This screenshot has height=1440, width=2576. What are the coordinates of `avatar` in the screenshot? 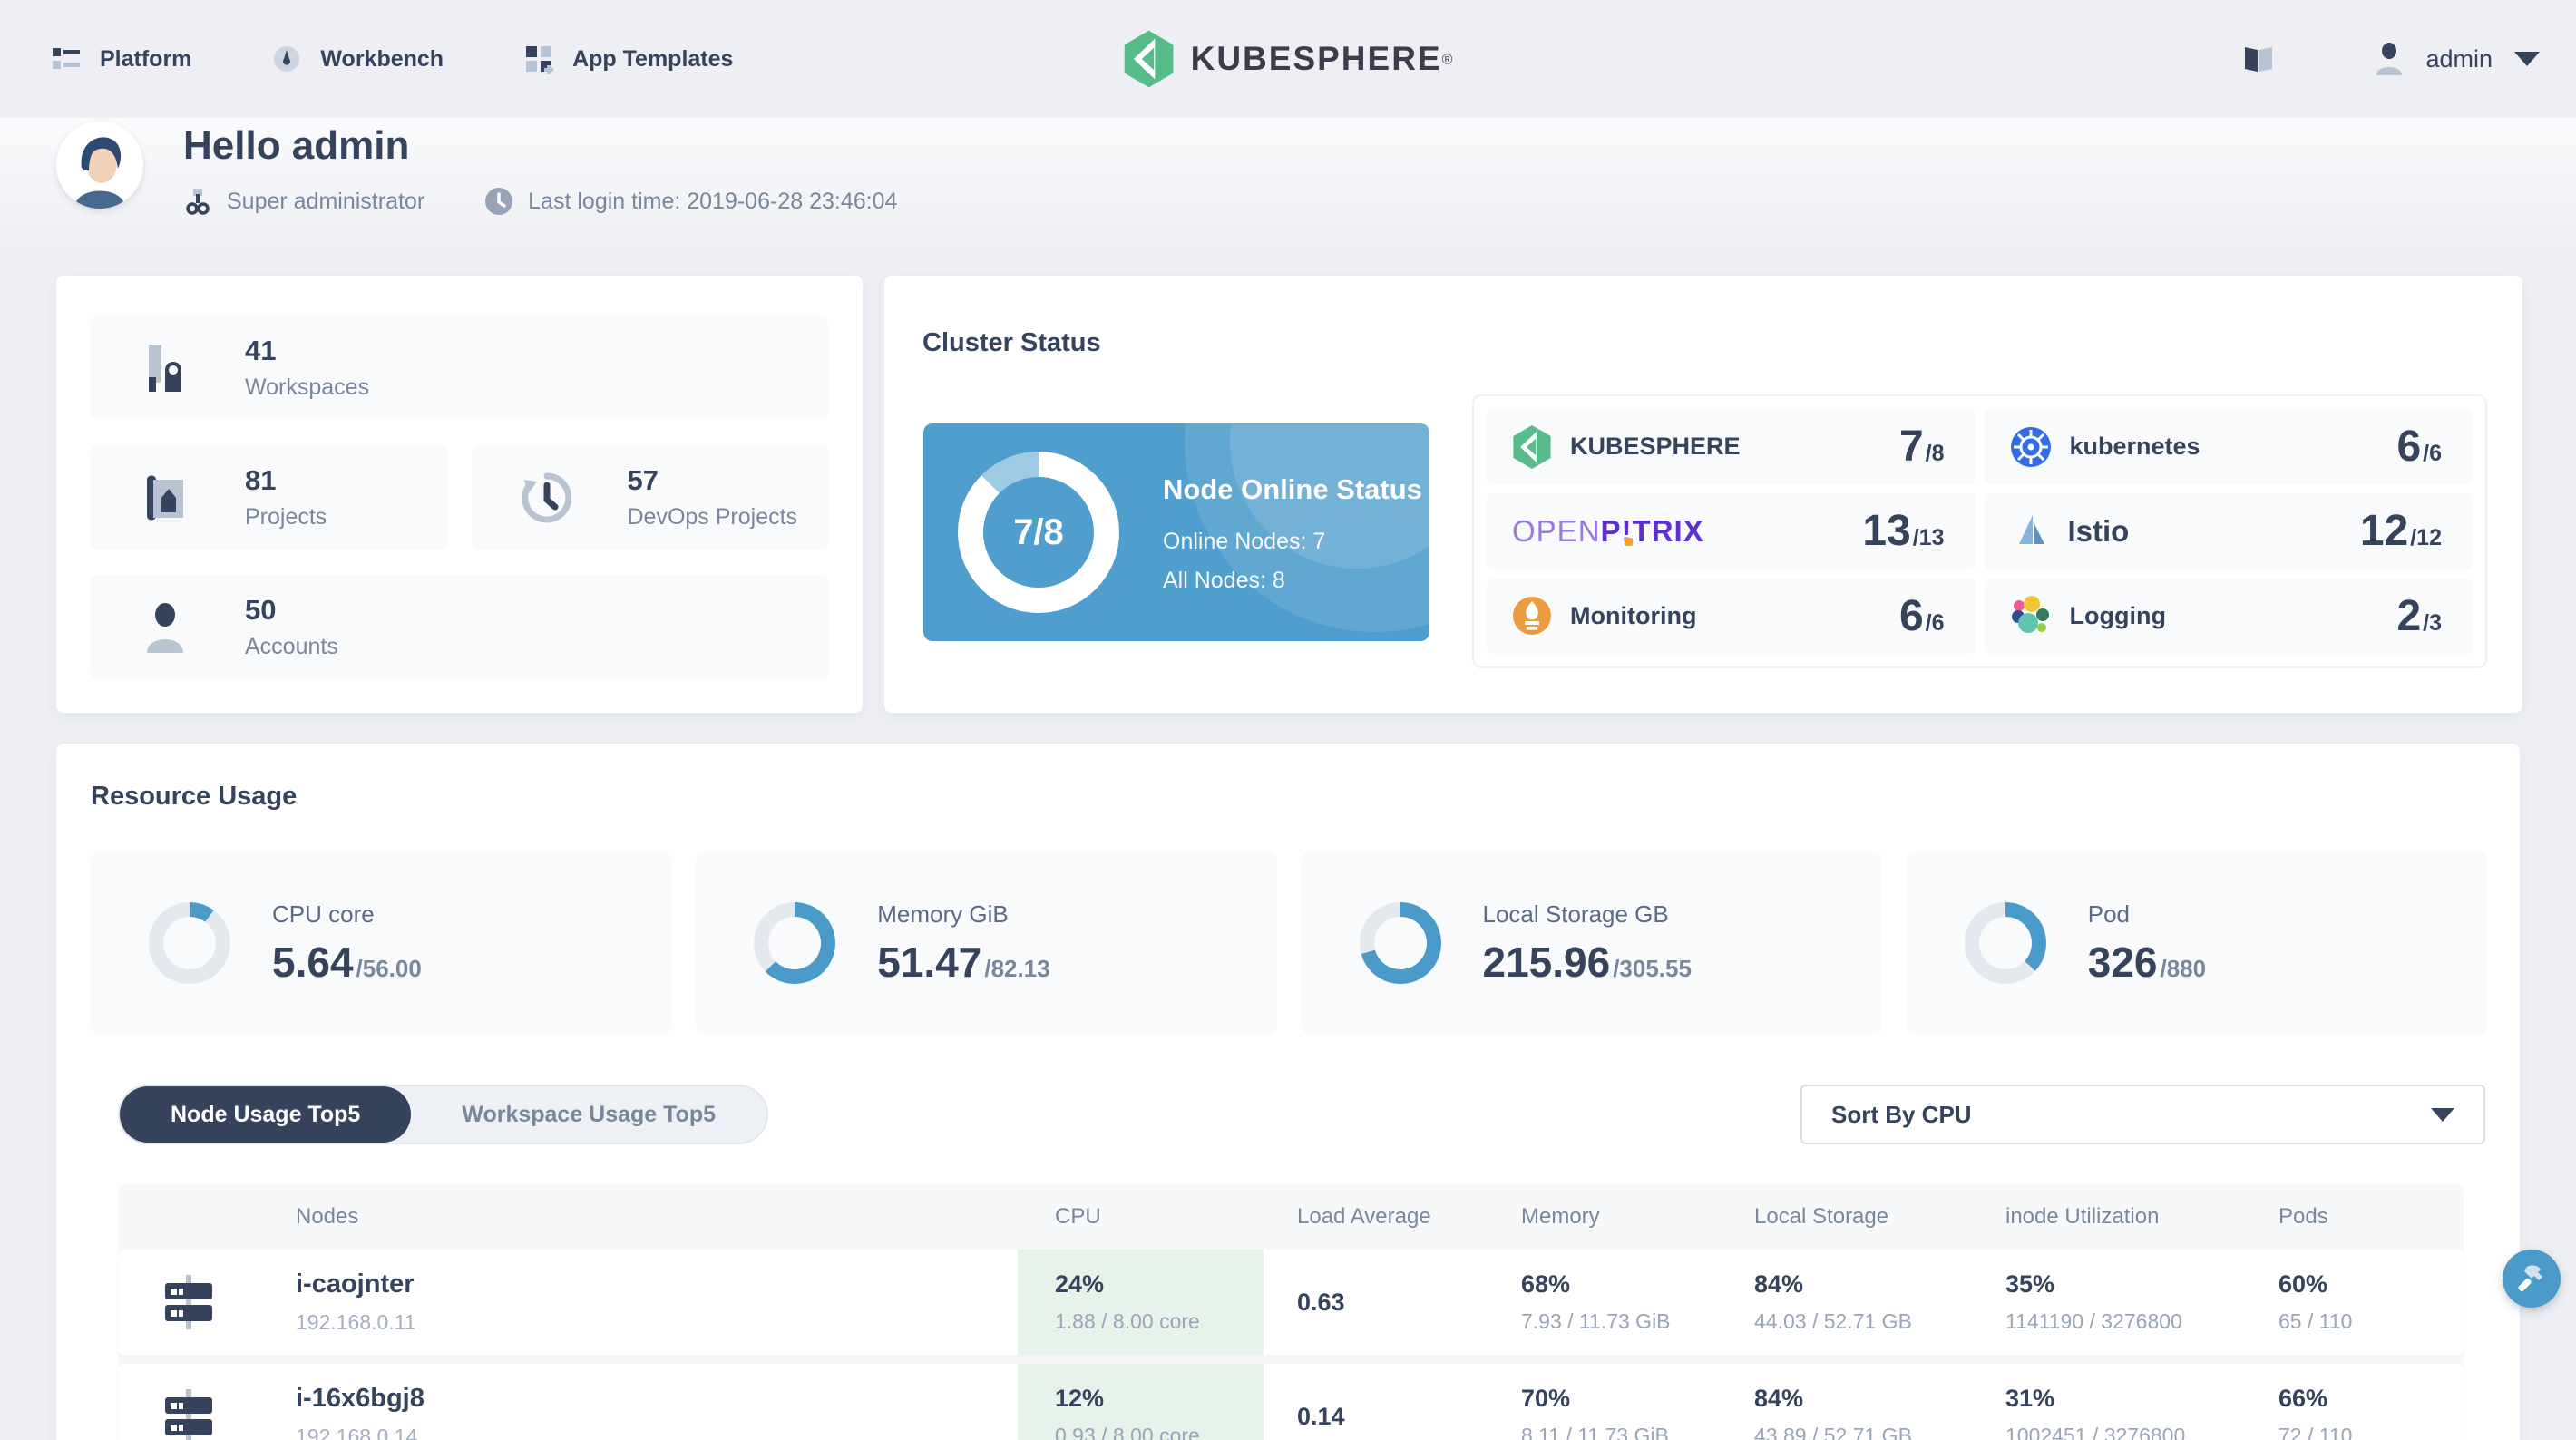 It's located at (99, 165).